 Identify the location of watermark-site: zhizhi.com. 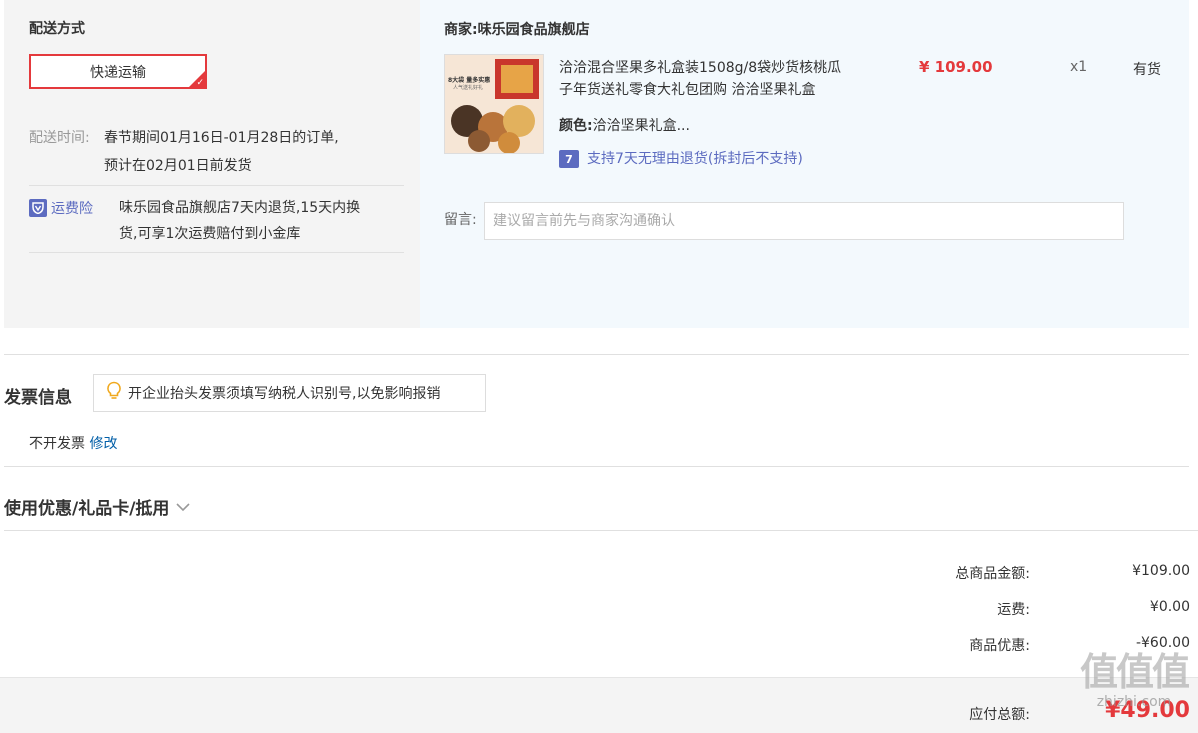
(1134, 702).